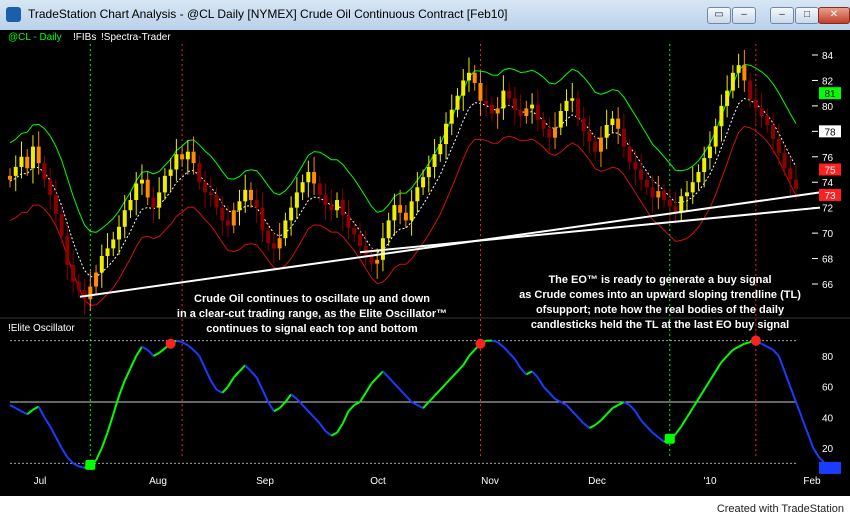 This screenshot has width=850, height=519. Describe the element at coordinates (807, 15) in the screenshot. I see `maximize-button: □` at that location.